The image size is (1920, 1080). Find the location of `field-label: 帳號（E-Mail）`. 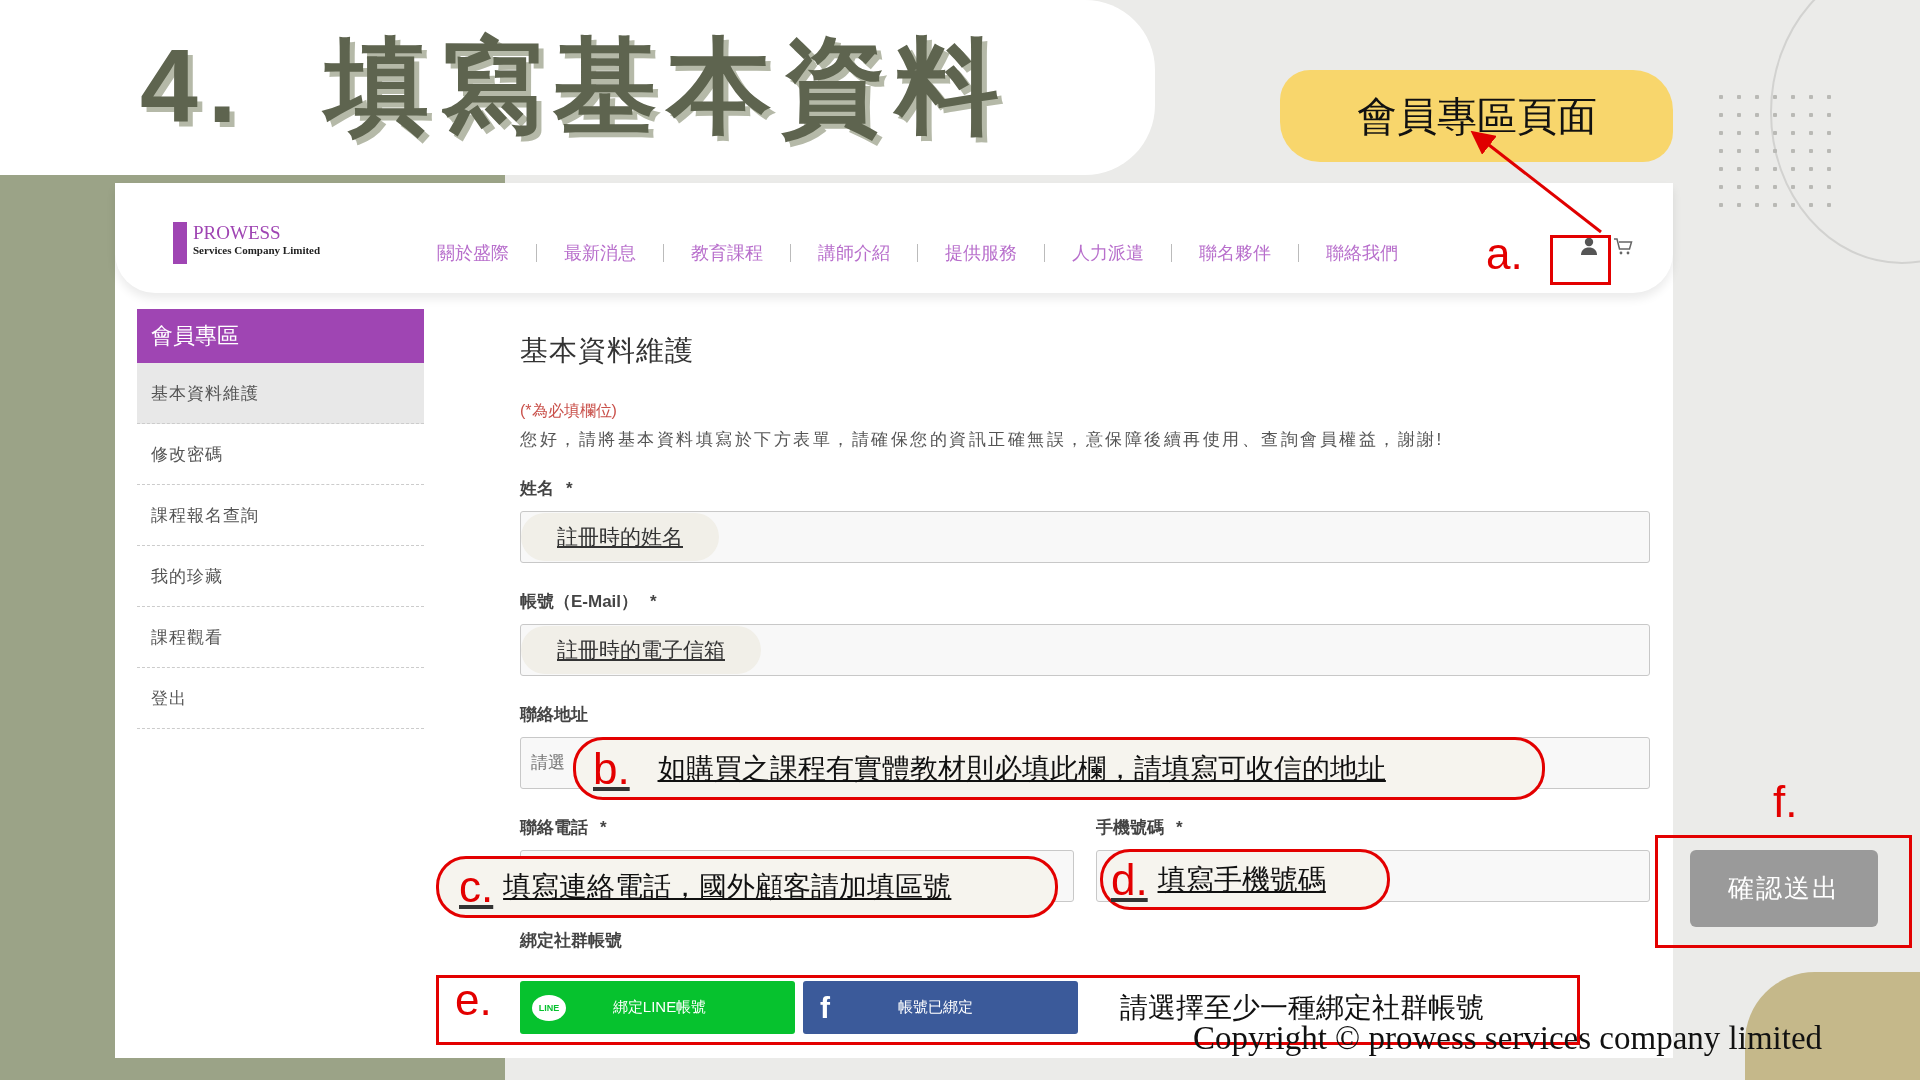

field-label: 帳號（E-Mail） is located at coordinates (579, 602).